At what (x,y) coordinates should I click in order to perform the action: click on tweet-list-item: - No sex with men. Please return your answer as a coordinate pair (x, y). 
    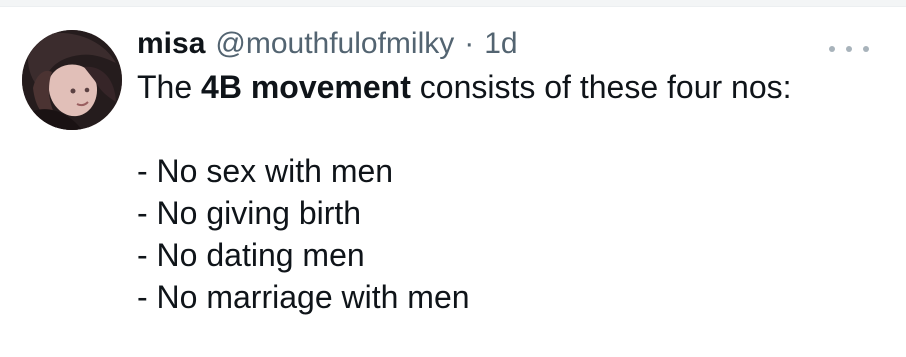
    Looking at the image, I should click on (265, 171).